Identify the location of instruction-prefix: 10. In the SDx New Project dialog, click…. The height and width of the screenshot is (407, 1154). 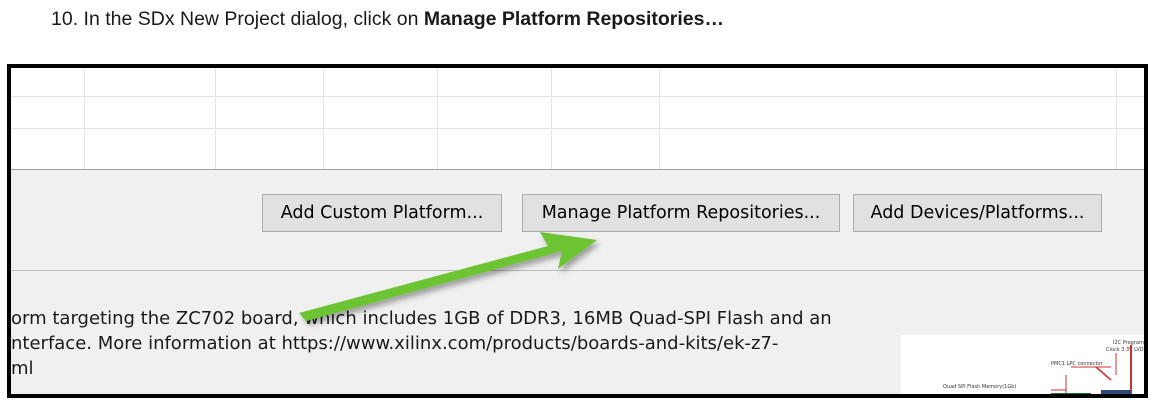
(237, 19).